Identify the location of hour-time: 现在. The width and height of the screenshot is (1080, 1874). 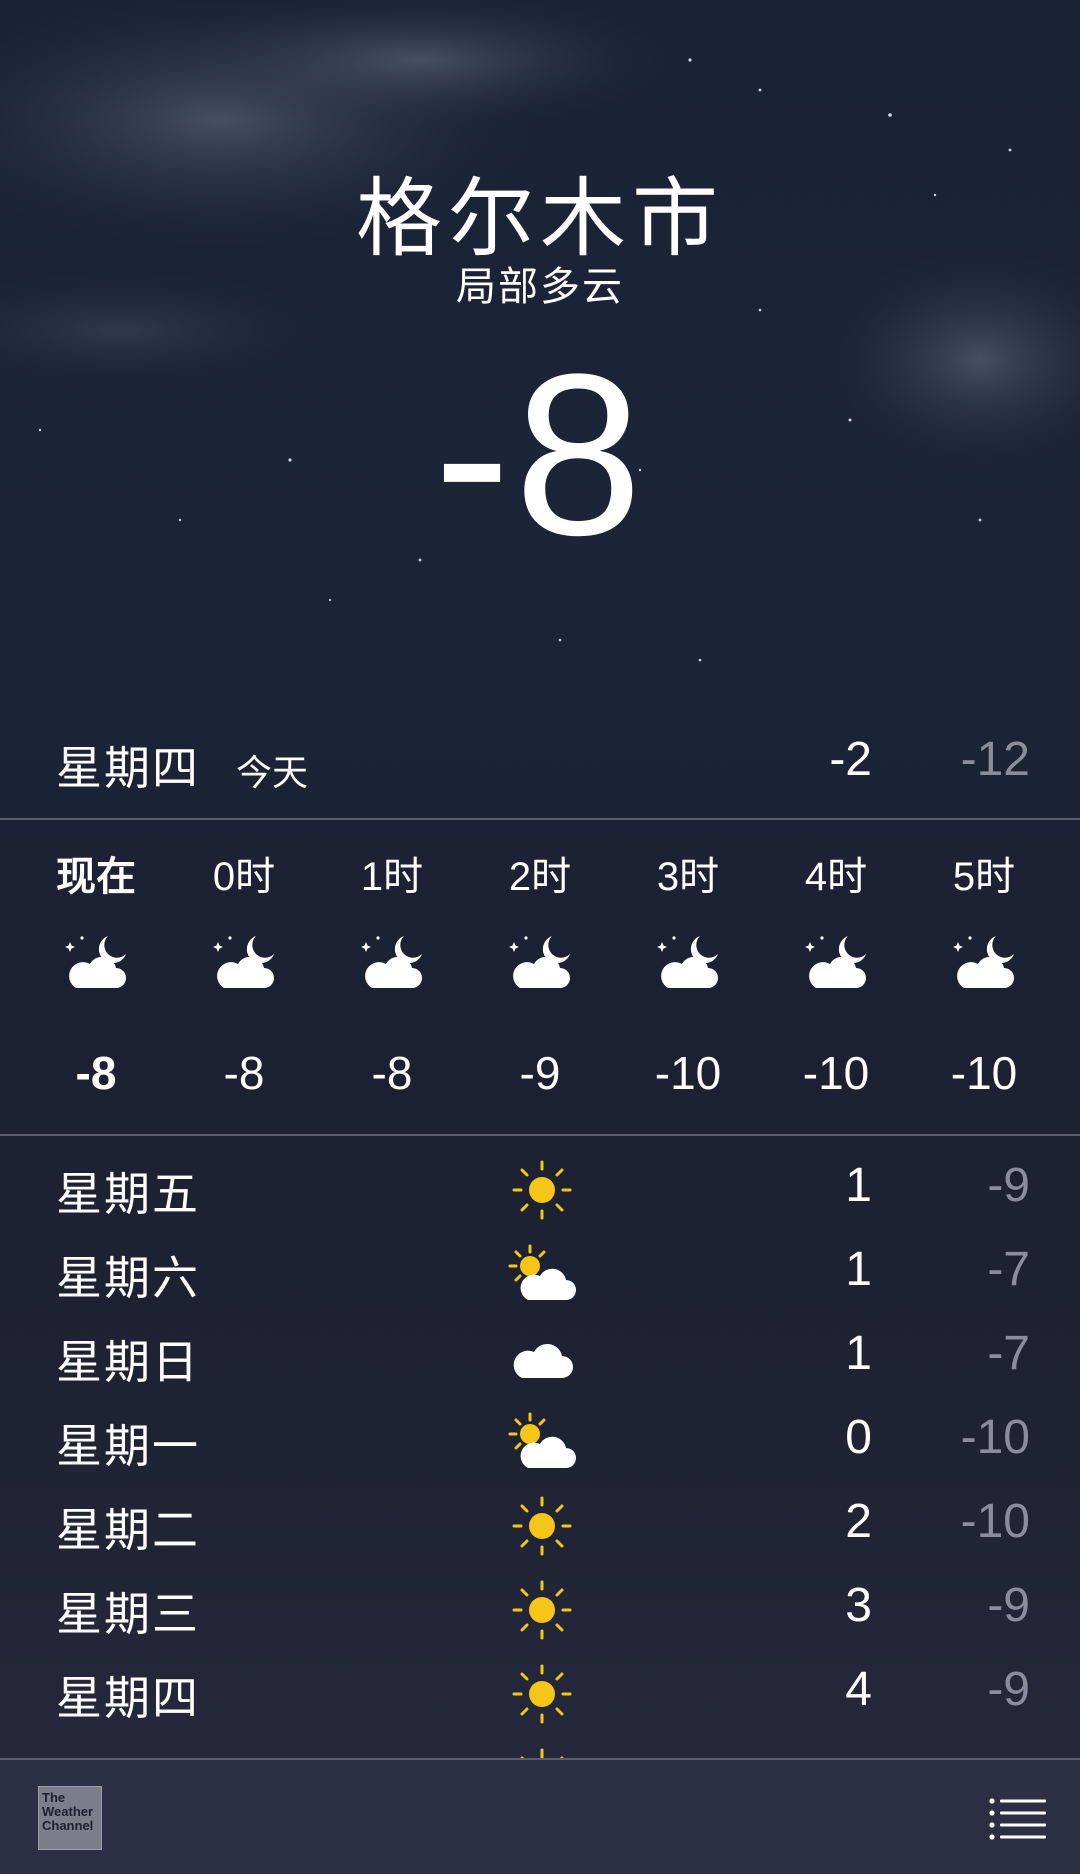
(96, 877).